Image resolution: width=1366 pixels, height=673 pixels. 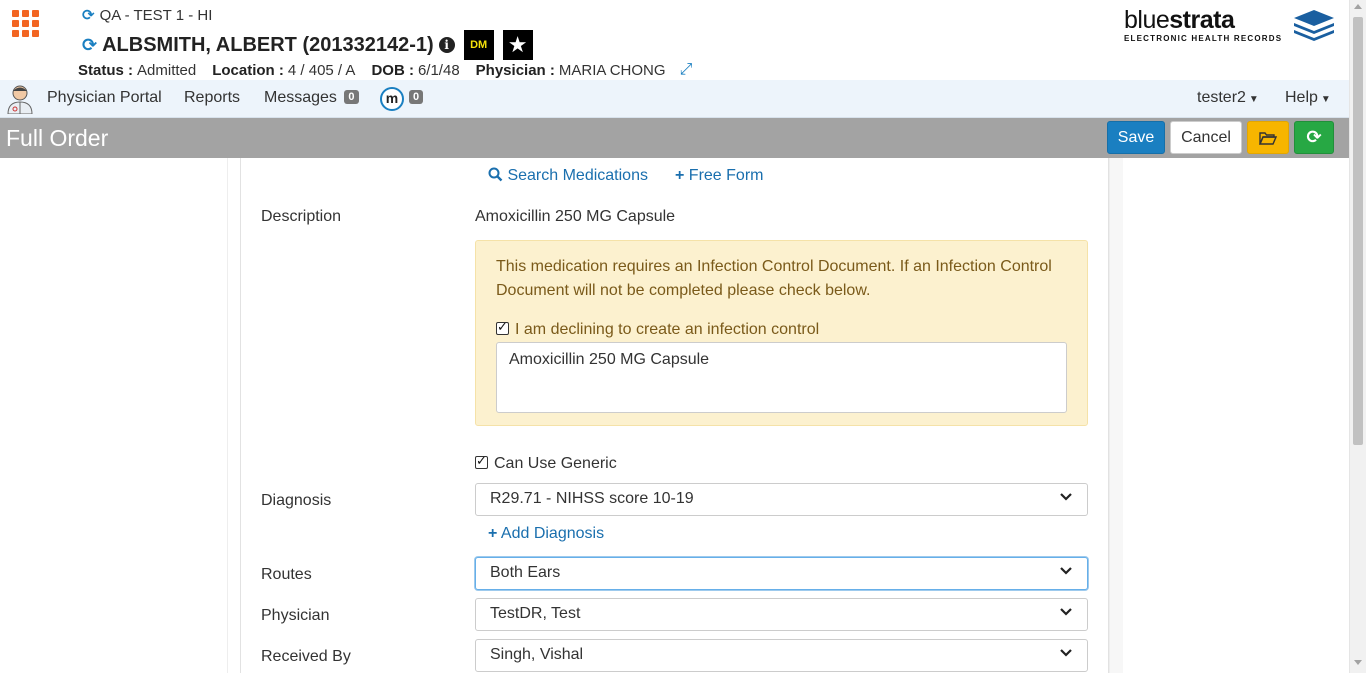 I want to click on status-label: Status :, so click(x=106, y=70).